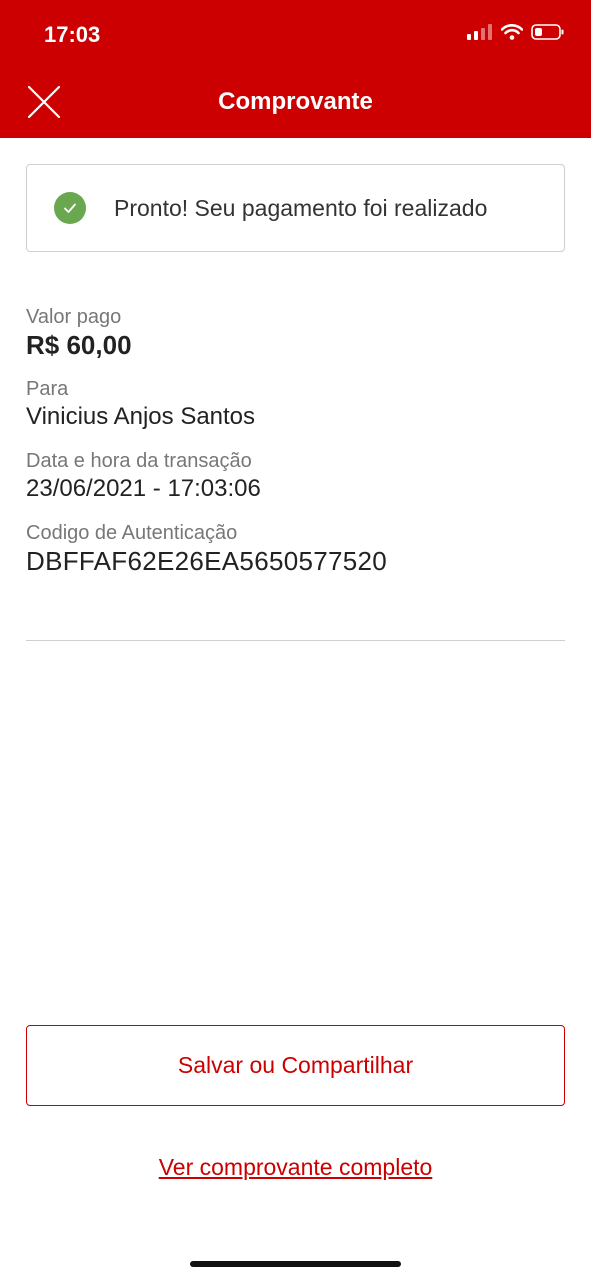 Image resolution: width=591 pixels, height=1280 pixels. I want to click on status-bar: 17:03, so click(295, 35).